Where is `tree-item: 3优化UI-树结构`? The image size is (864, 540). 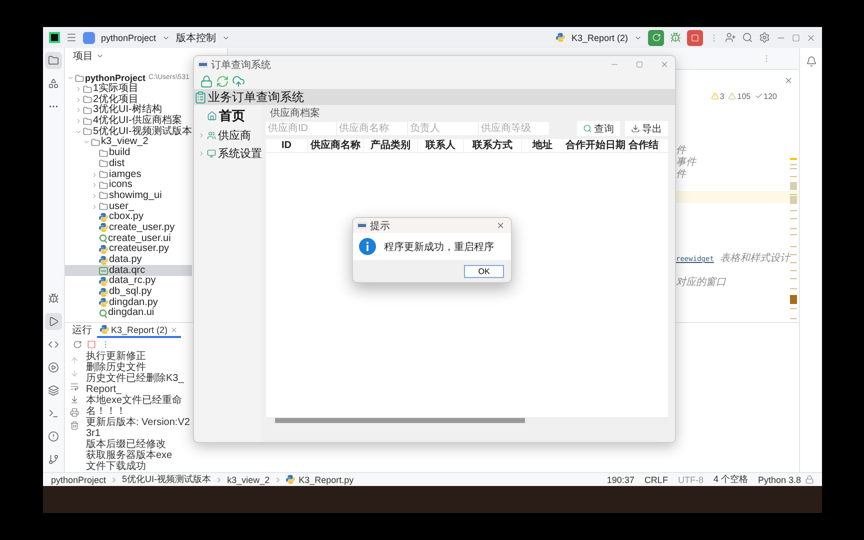
tree-item: 3优化UI-树结构 is located at coordinates (128, 110).